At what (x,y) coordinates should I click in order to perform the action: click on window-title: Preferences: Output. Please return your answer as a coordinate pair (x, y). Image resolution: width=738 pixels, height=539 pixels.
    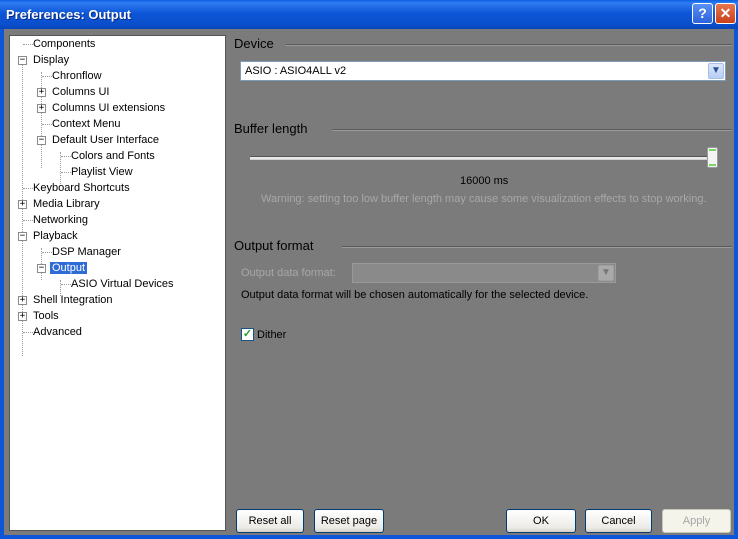
    Looking at the image, I should click on (68, 14).